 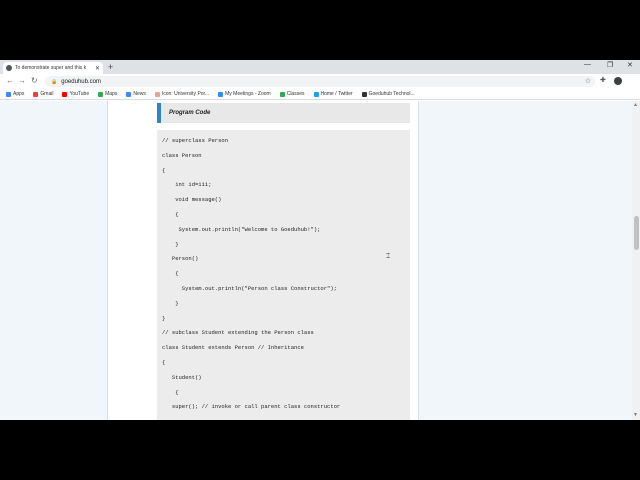 I want to click on browser-tab: To demonstrate super and this k ✕, so click(x=53, y=68).